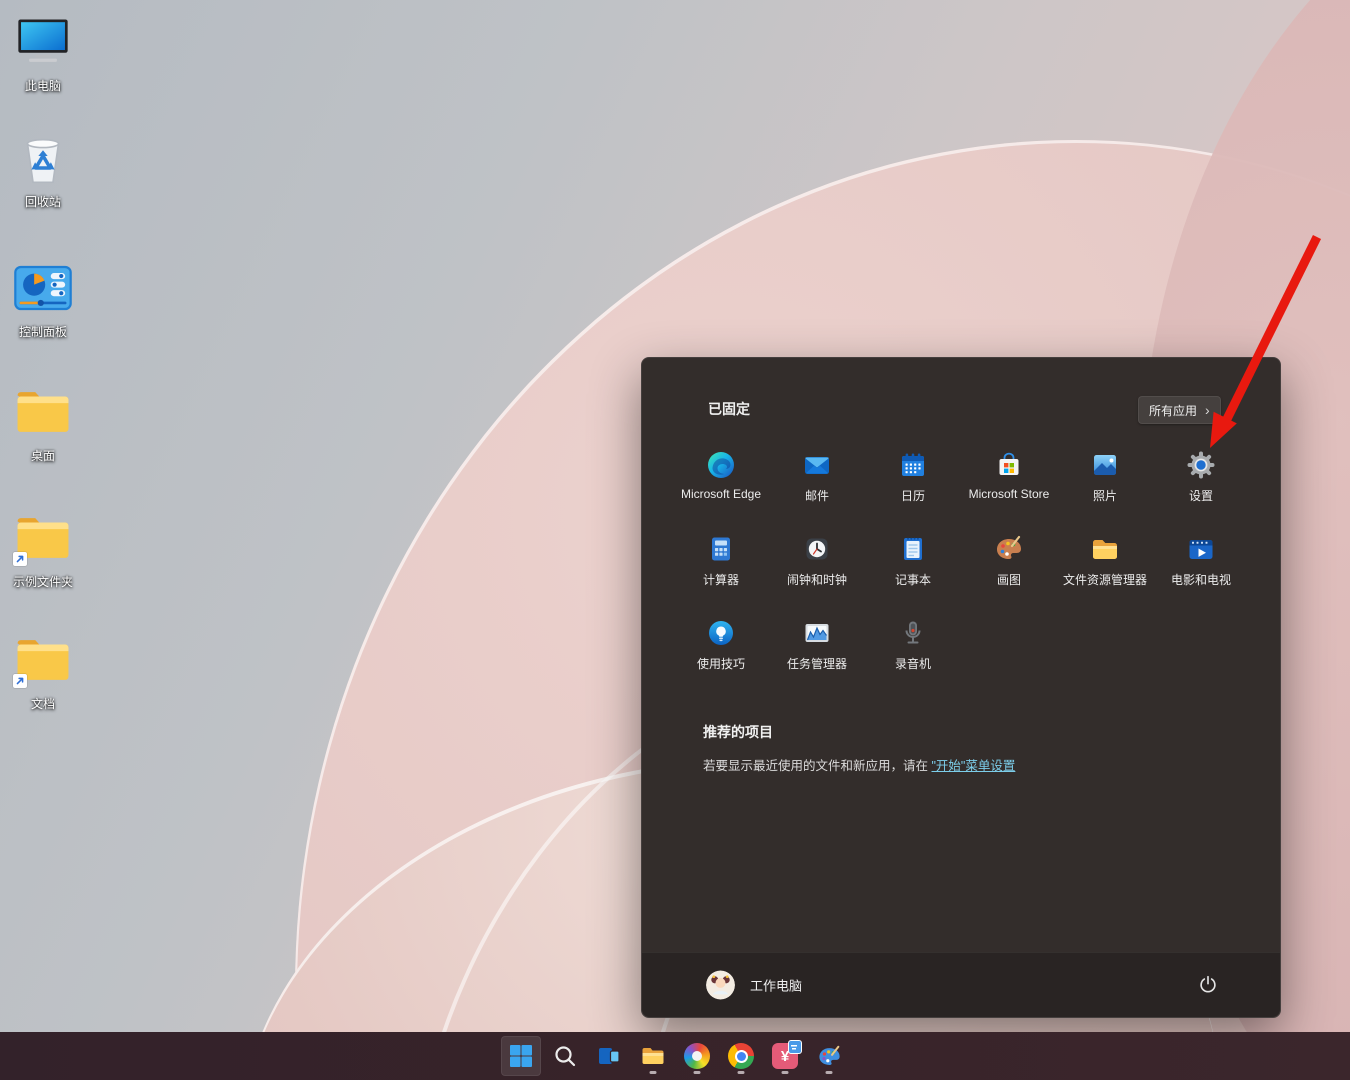 The image size is (1350, 1080). I want to click on movies-tv-icon, so click(1201, 549).